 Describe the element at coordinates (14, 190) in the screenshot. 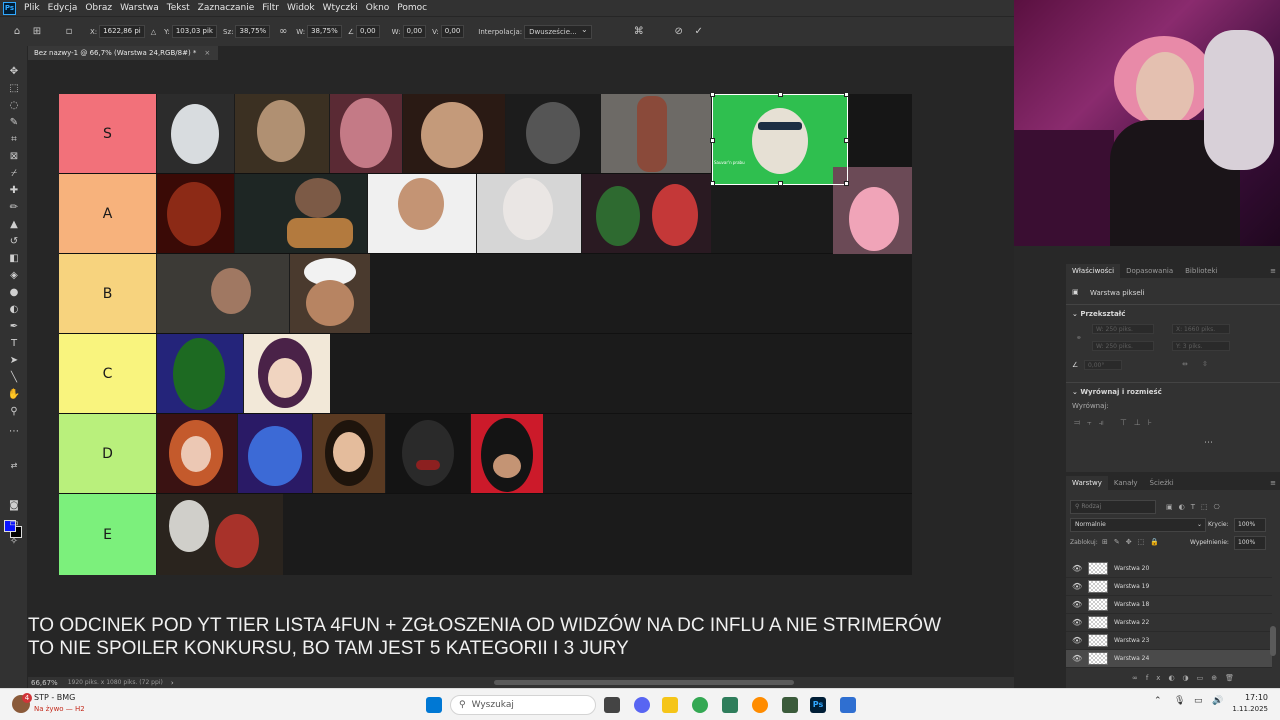

I see `healing-tool-icon: ✚` at that location.